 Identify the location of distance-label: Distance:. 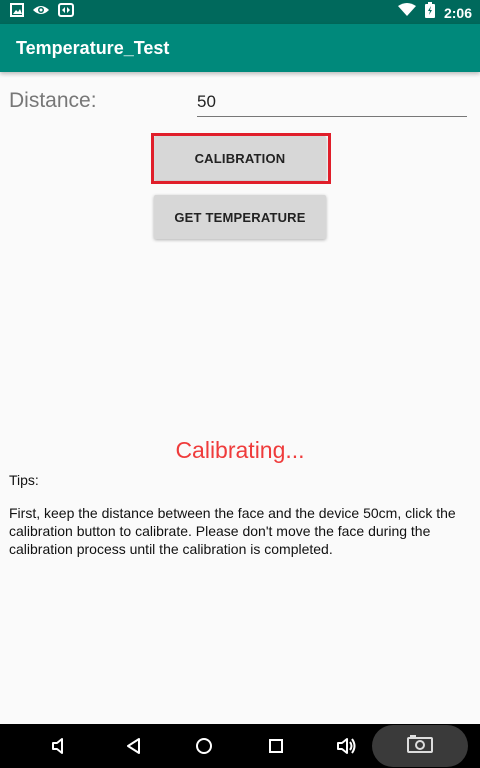
(53, 100).